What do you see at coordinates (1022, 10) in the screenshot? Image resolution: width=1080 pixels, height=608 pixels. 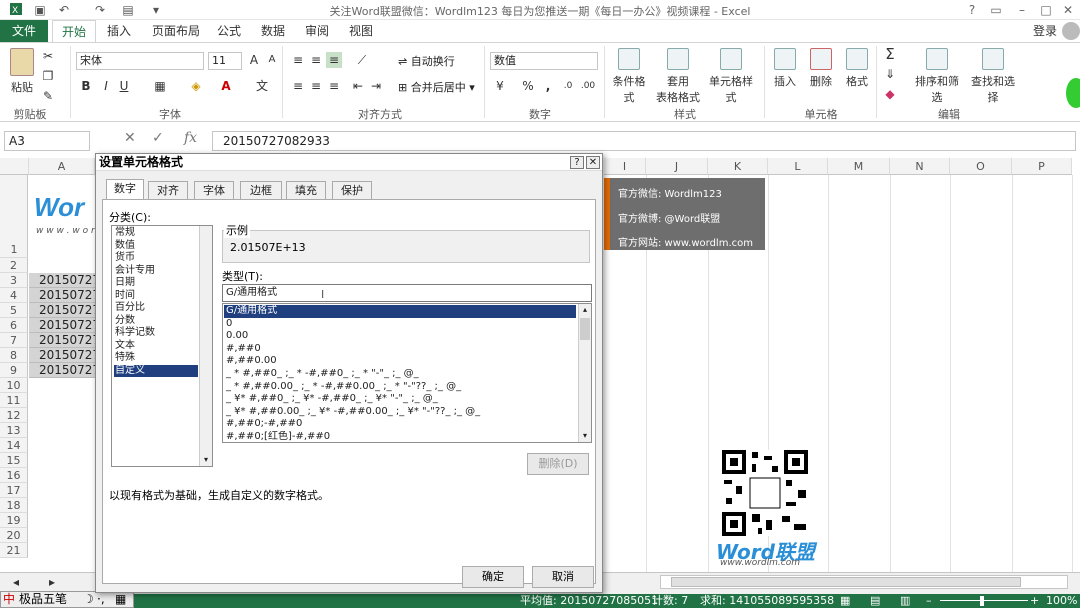 I see `minimize-icon: –` at bounding box center [1022, 10].